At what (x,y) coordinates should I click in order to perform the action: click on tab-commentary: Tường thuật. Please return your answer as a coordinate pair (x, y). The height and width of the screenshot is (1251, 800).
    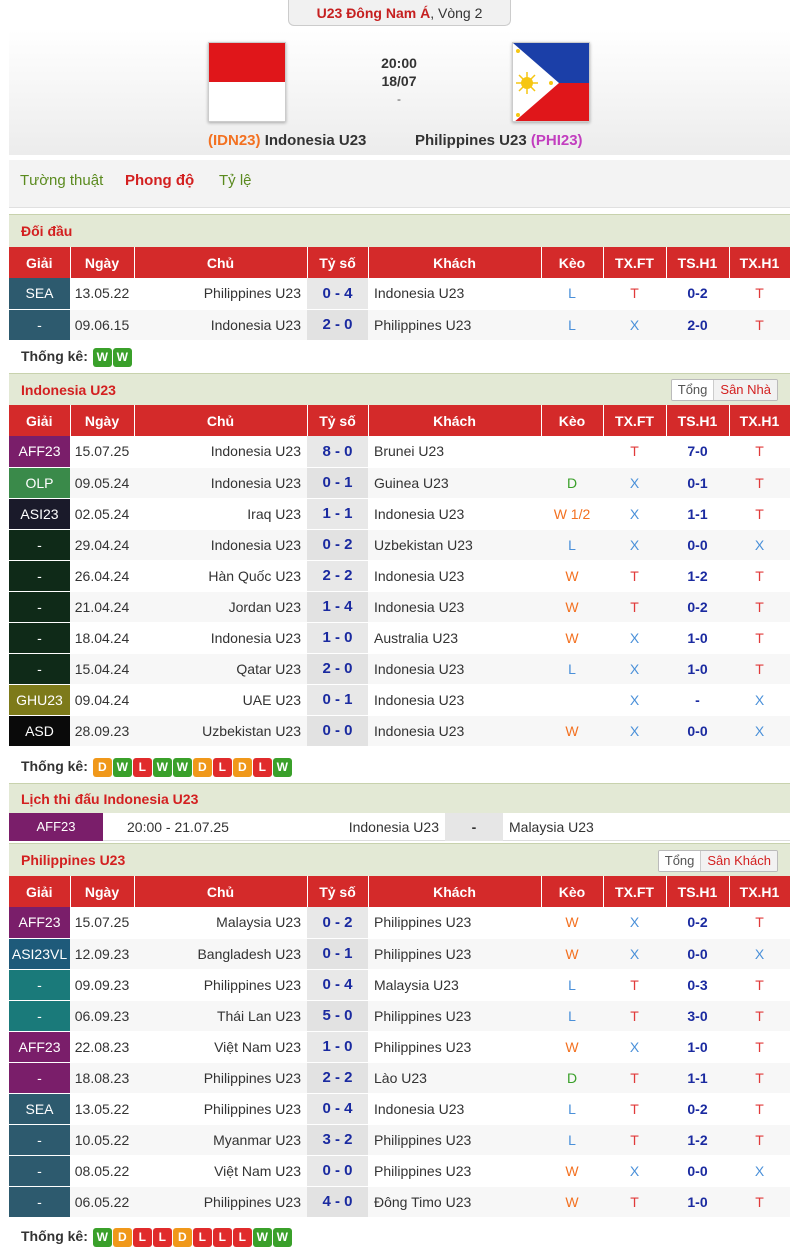
    Looking at the image, I should click on (61, 180).